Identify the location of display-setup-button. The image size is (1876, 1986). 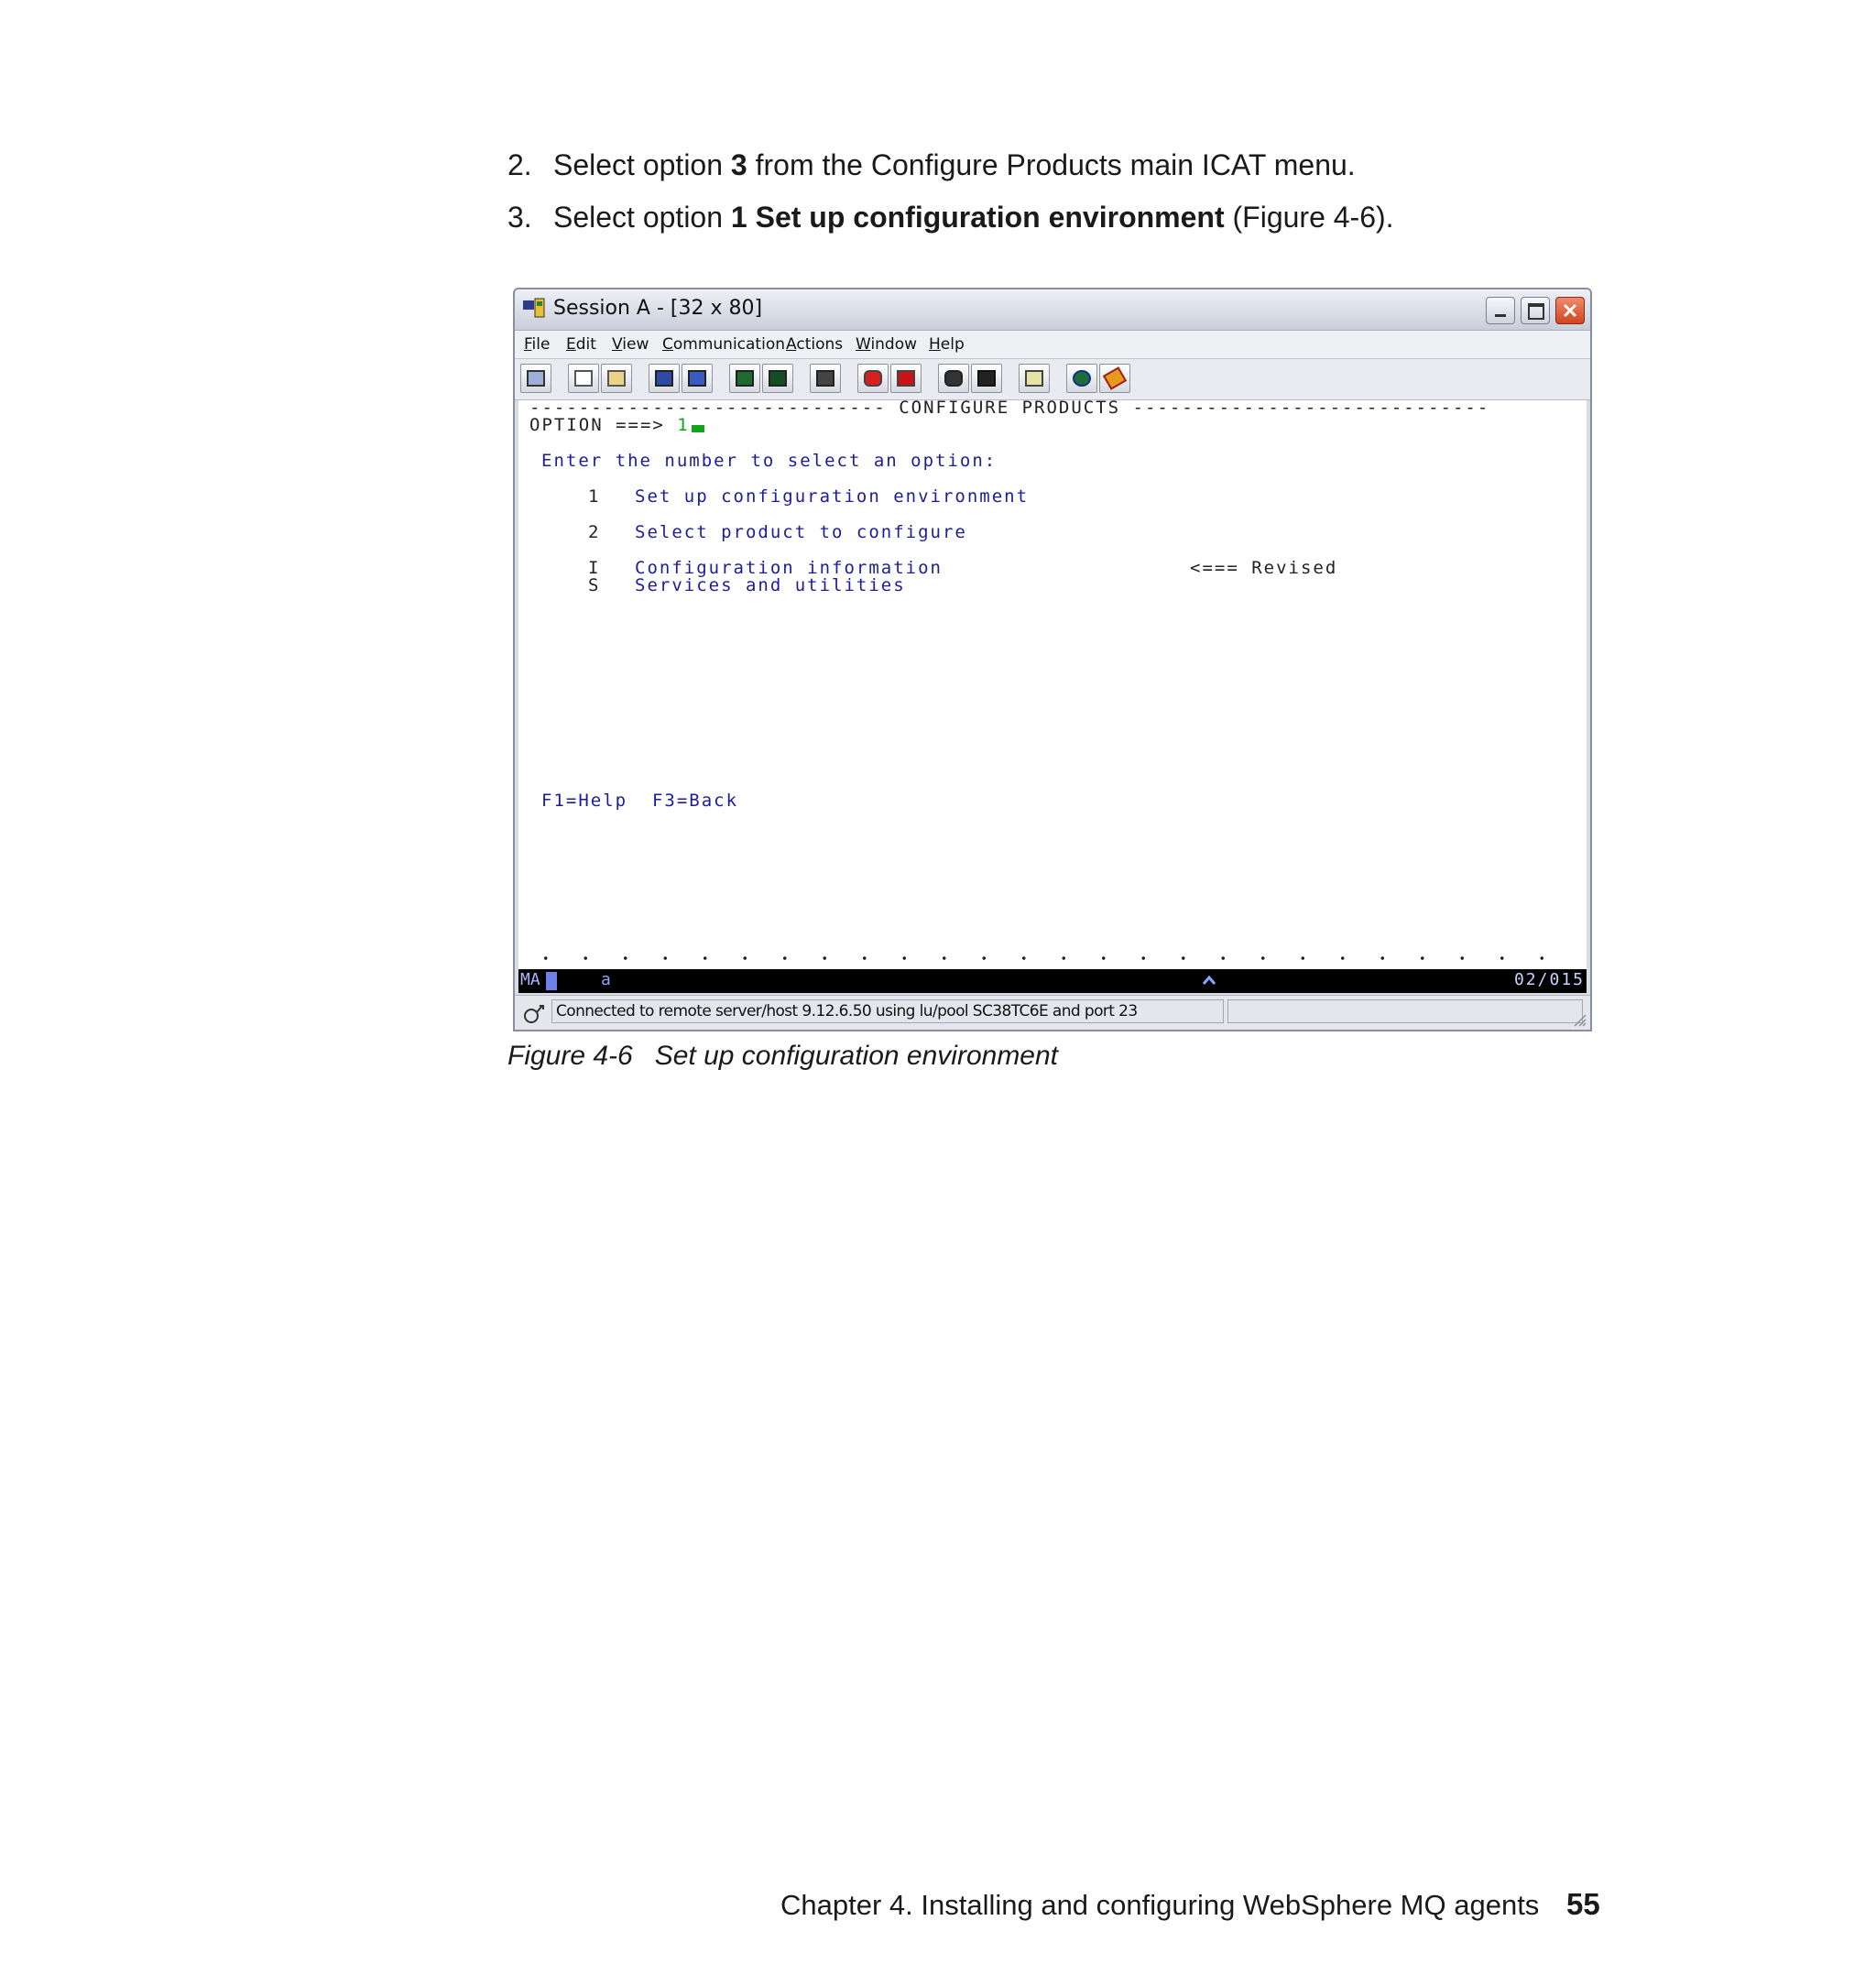
(744, 378).